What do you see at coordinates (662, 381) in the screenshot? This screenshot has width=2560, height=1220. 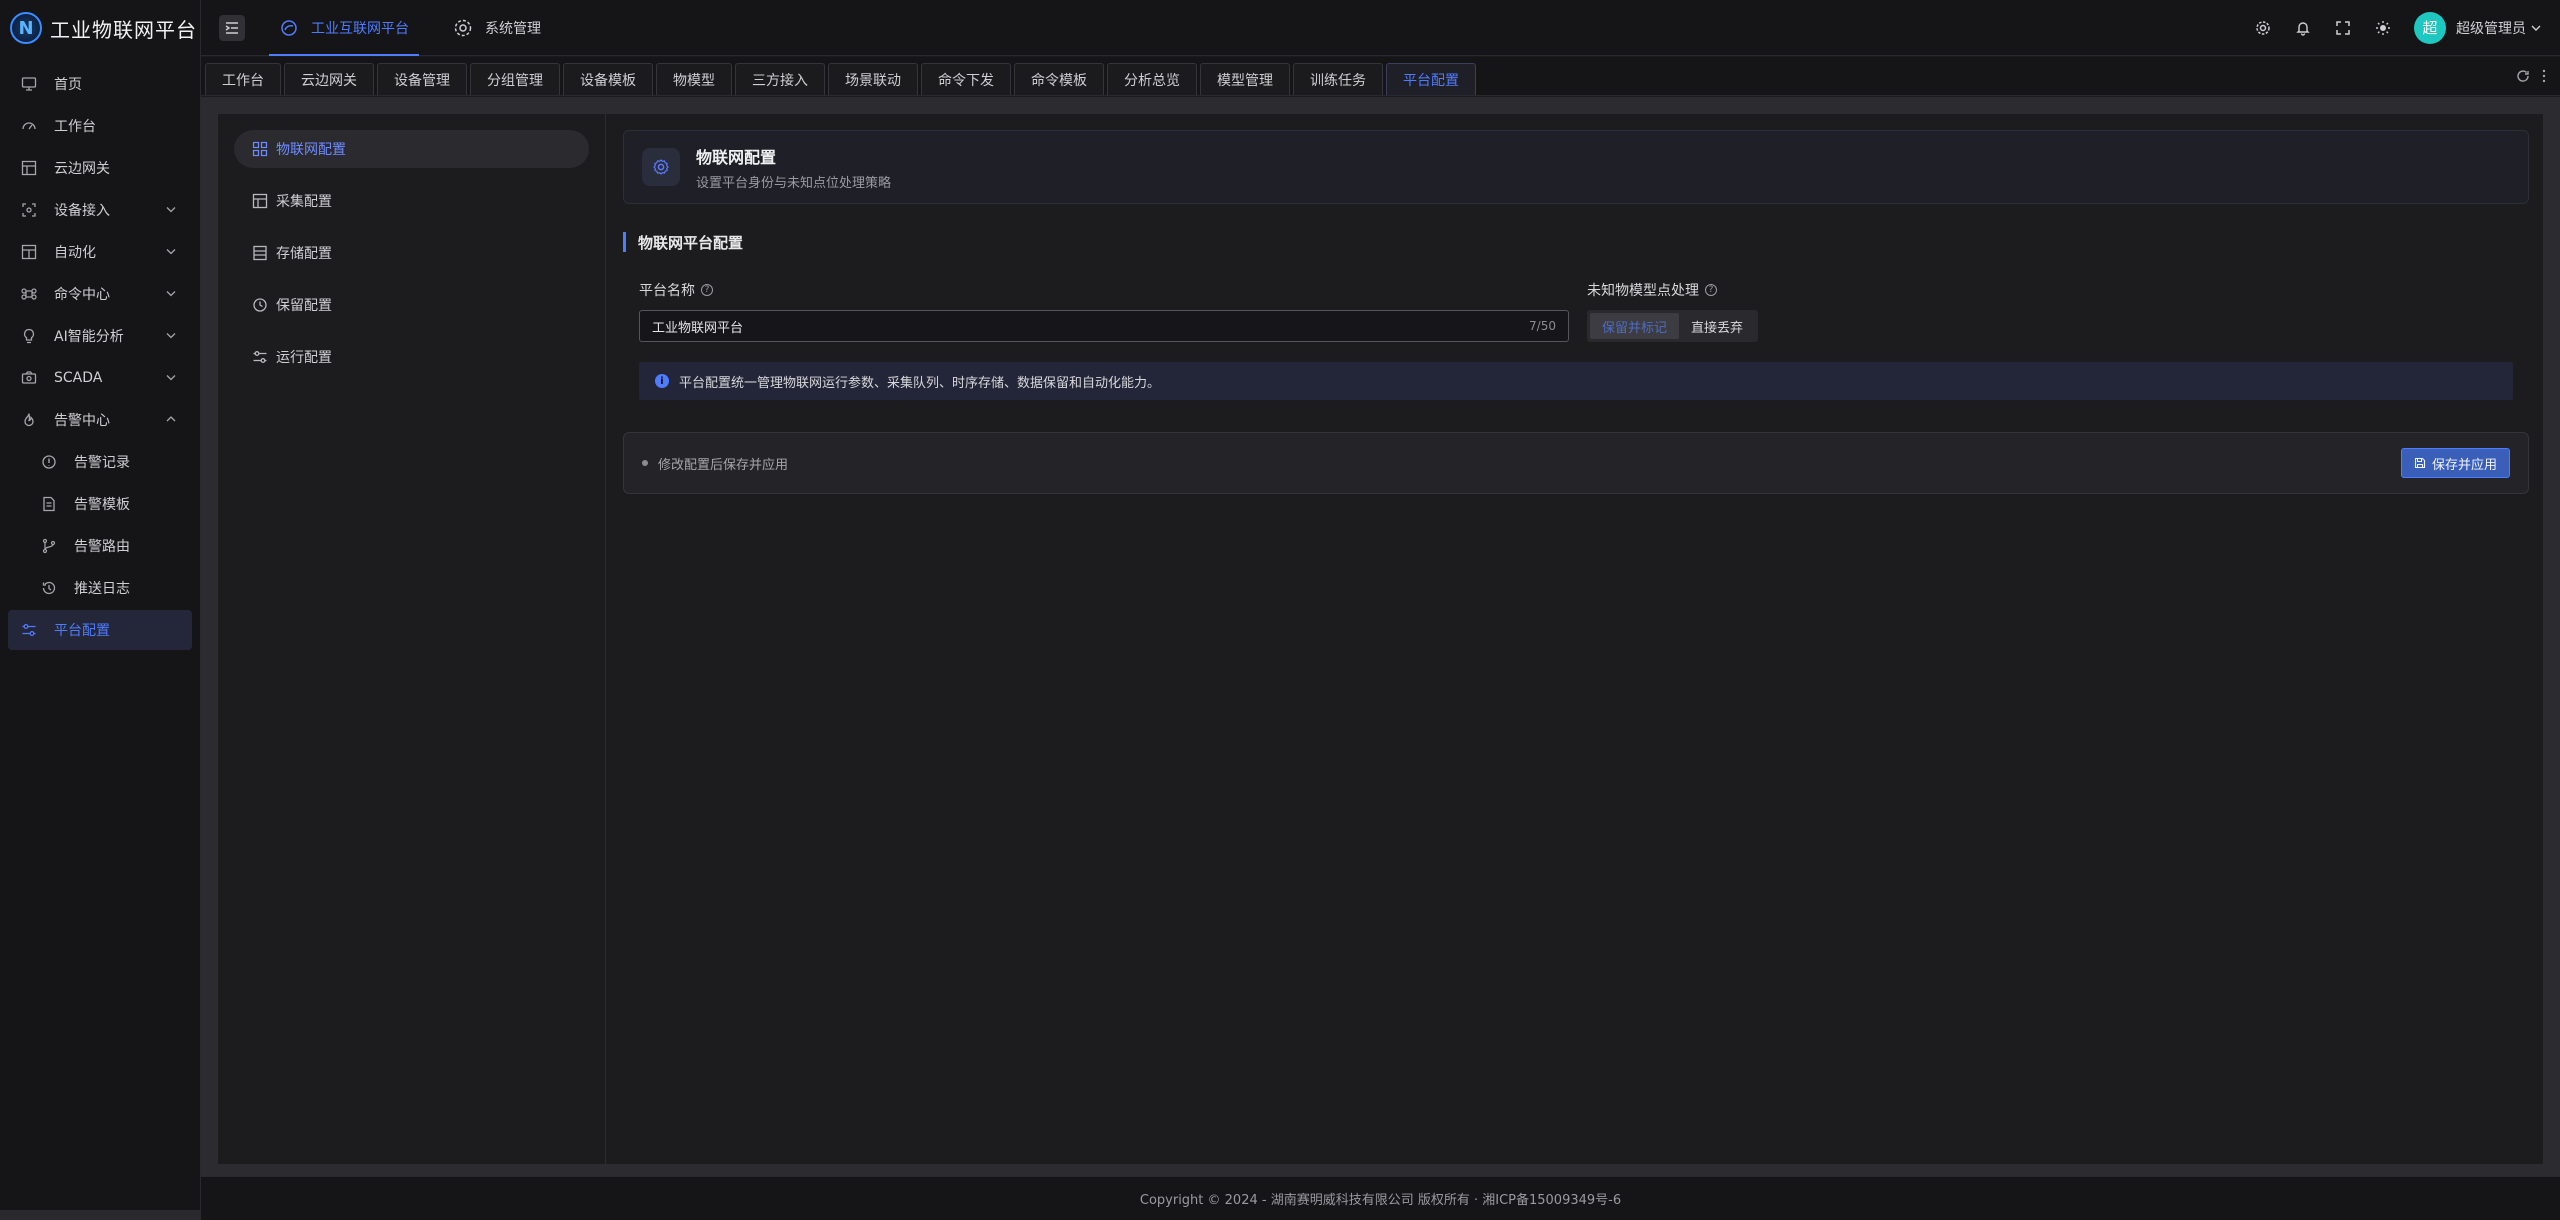 I see `info-icon: i` at bounding box center [662, 381].